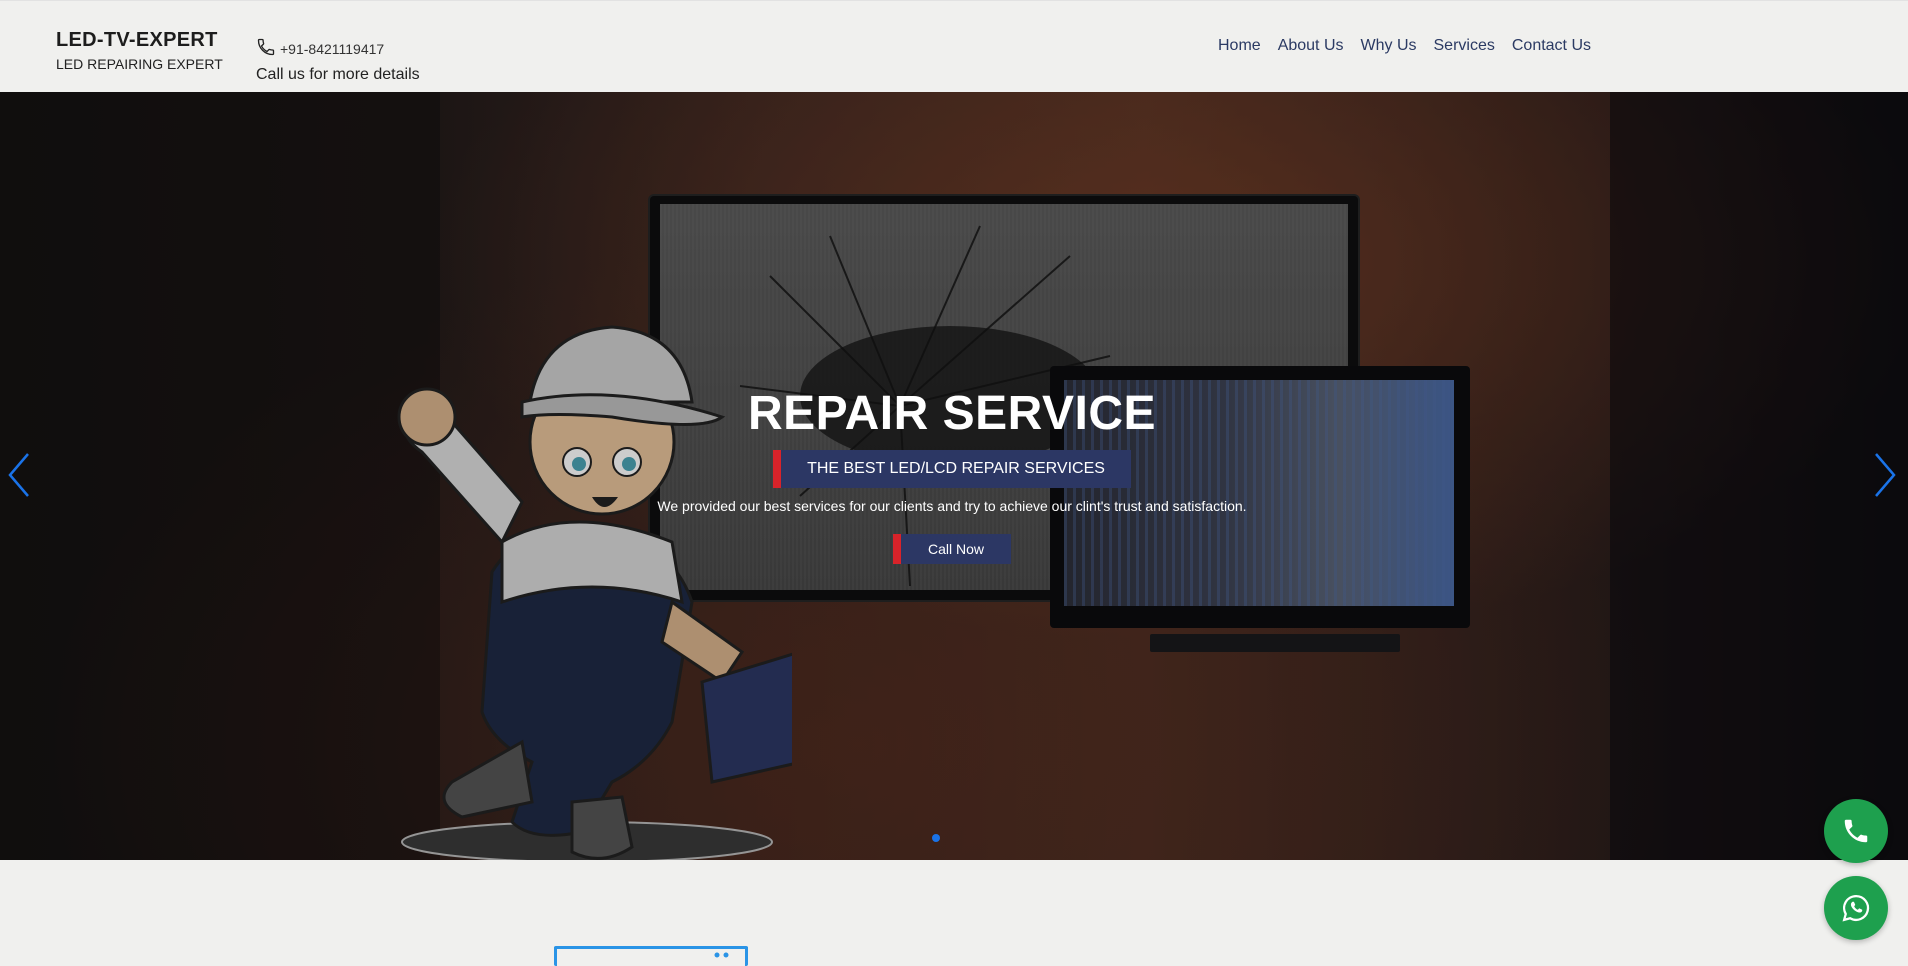 The width and height of the screenshot is (1908, 966). I want to click on card-dots-icon, so click(721, 955).